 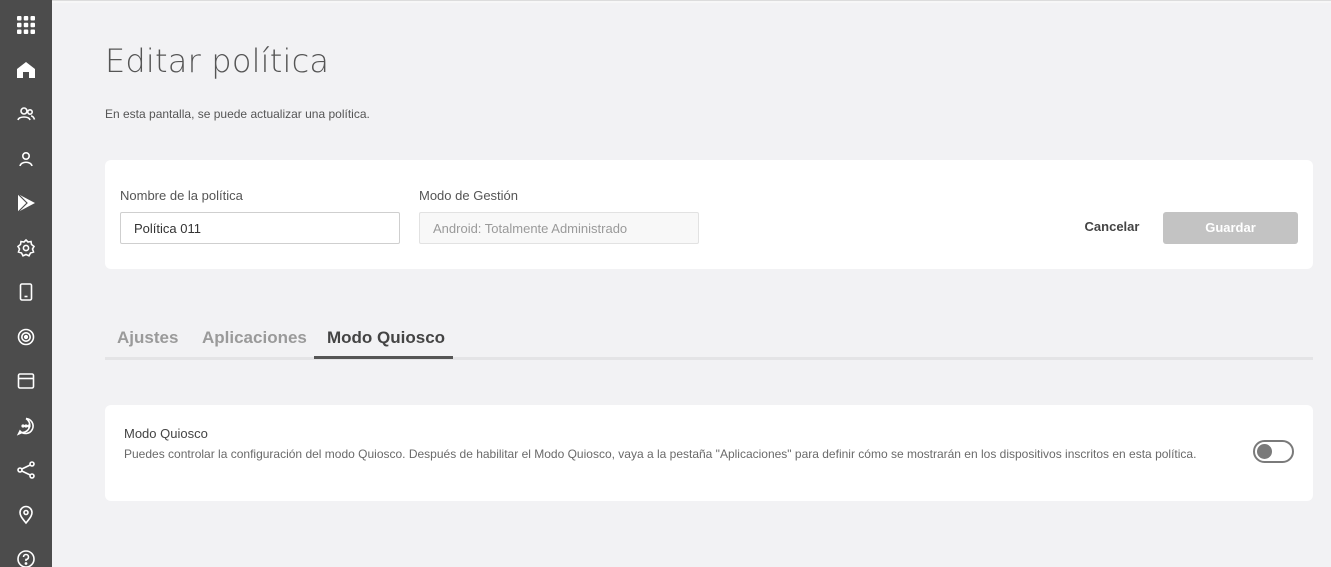 What do you see at coordinates (559, 228) in the screenshot?
I see `management-mode-input: Android: Totalmente Administrado` at bounding box center [559, 228].